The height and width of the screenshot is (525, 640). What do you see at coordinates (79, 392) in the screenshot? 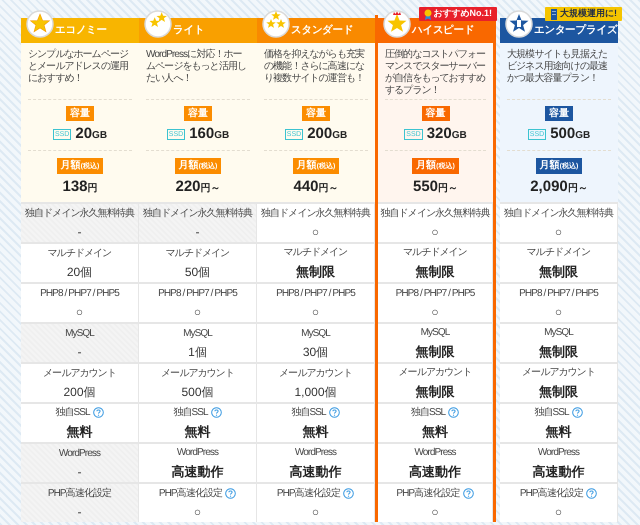
I see `feature-value: 200個` at bounding box center [79, 392].